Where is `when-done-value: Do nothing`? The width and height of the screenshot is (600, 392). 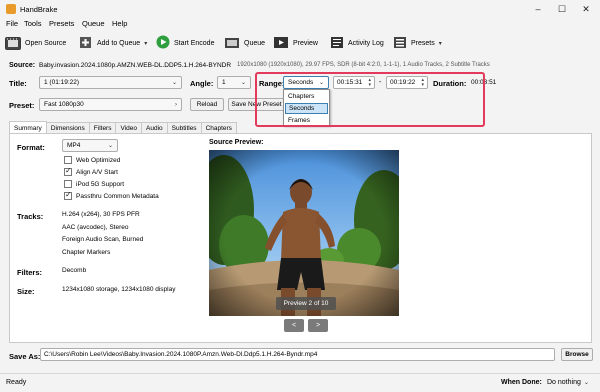 when-done-value: Do nothing is located at coordinates (564, 382).